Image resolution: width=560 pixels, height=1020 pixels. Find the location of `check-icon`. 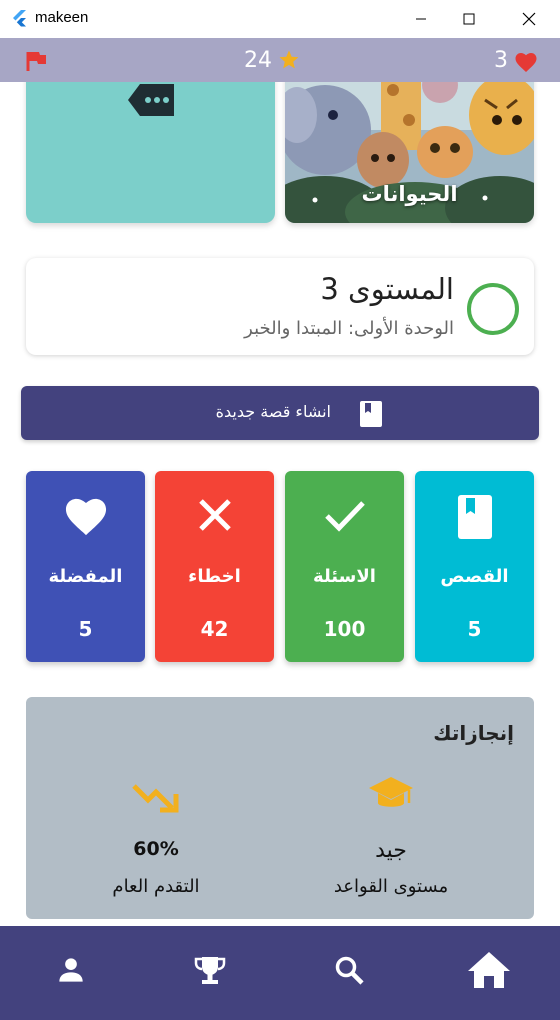

check-icon is located at coordinates (344, 516).